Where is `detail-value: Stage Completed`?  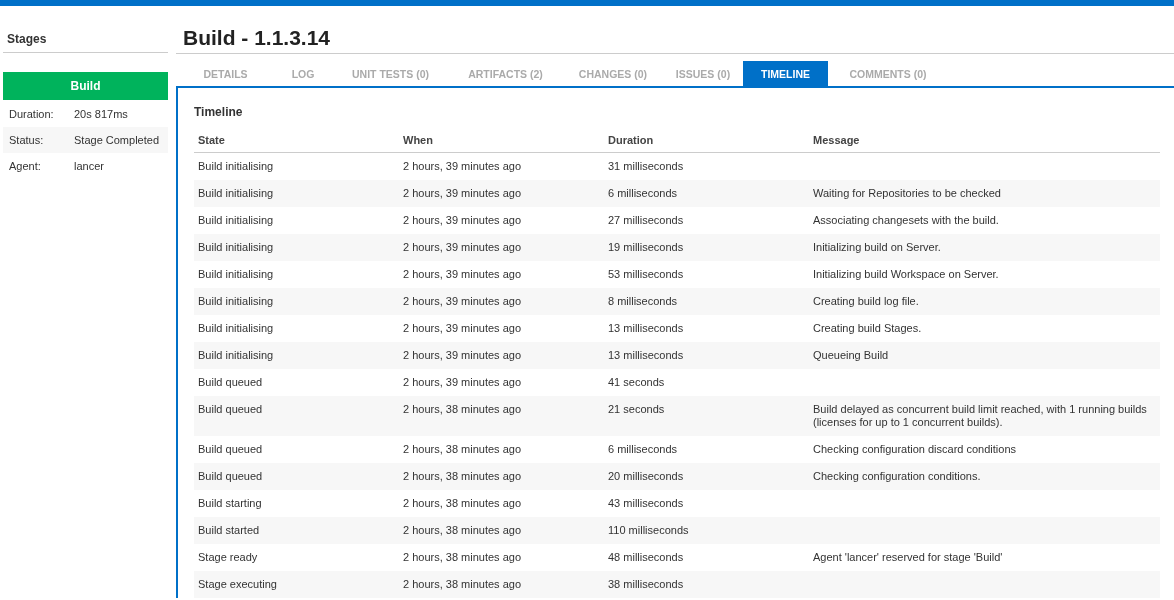 detail-value: Stage Completed is located at coordinates (117, 140).